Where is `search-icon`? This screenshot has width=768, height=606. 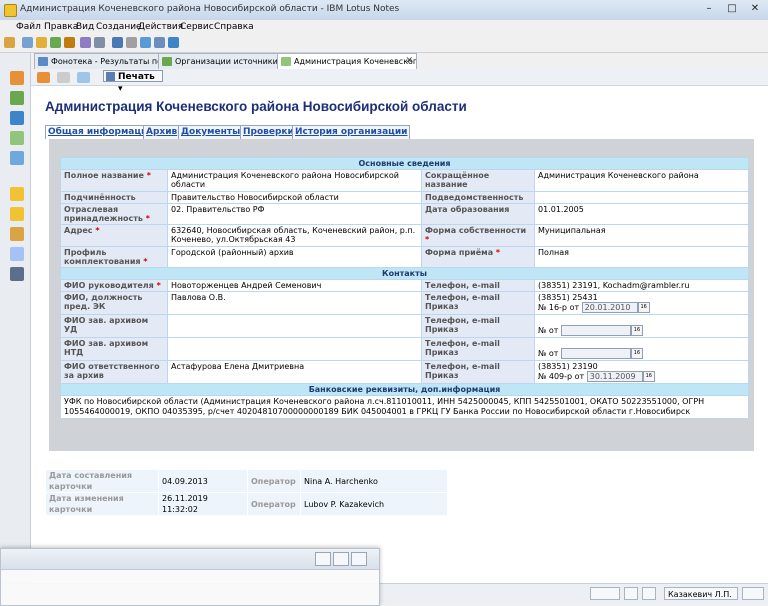
search-icon is located at coordinates (117, 42).